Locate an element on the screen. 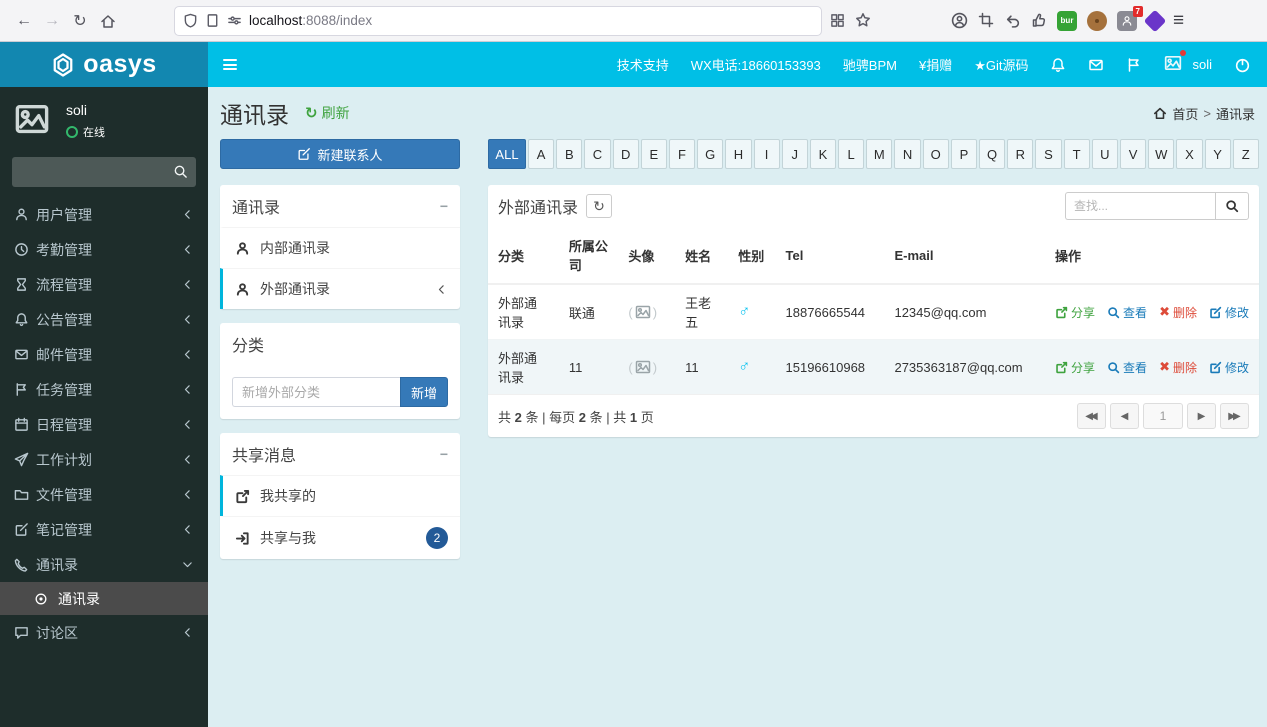  badged-extension-icon: 7 is located at coordinates (1130, 18).